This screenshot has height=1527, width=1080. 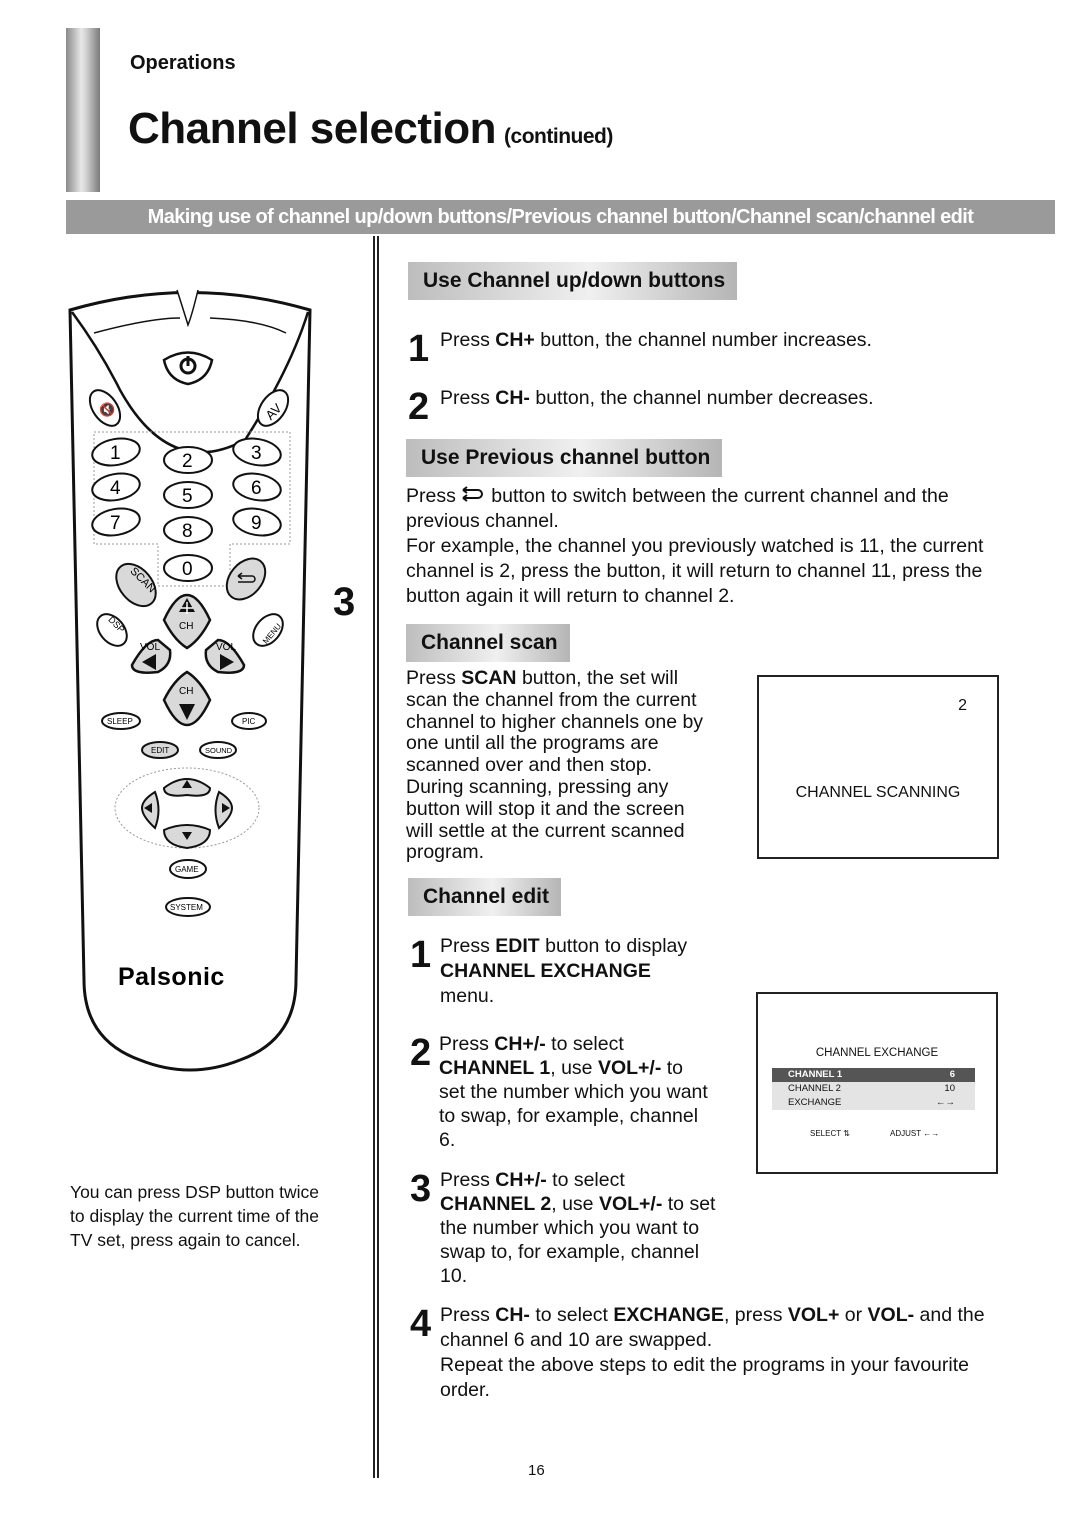 What do you see at coordinates (931, 1133) in the screenshot?
I see `left-right-arrows-icon: ←→` at bounding box center [931, 1133].